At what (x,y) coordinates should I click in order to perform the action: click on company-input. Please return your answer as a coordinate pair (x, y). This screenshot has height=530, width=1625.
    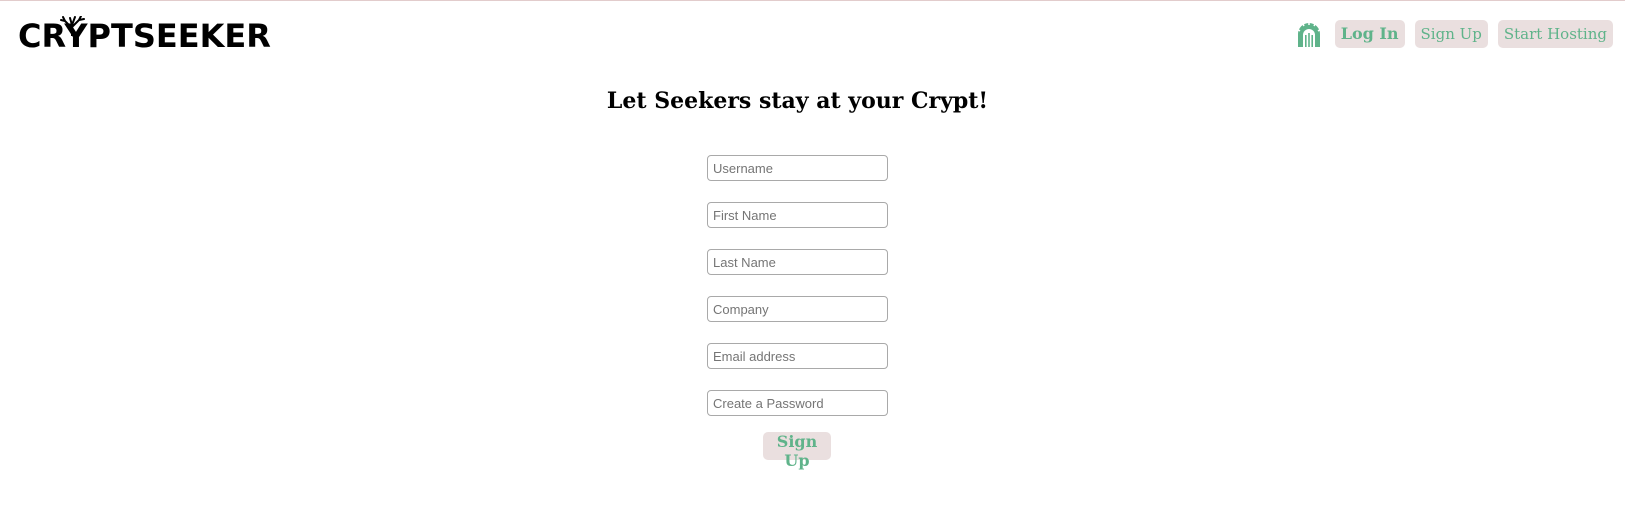
    Looking at the image, I should click on (797, 309).